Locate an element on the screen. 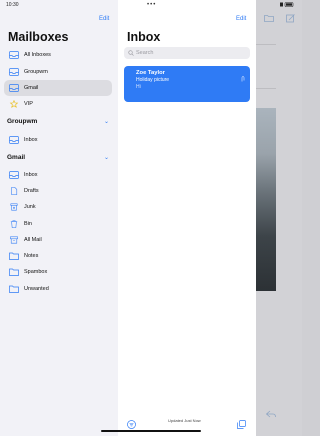  home-indicator is located at coordinates (151, 431).